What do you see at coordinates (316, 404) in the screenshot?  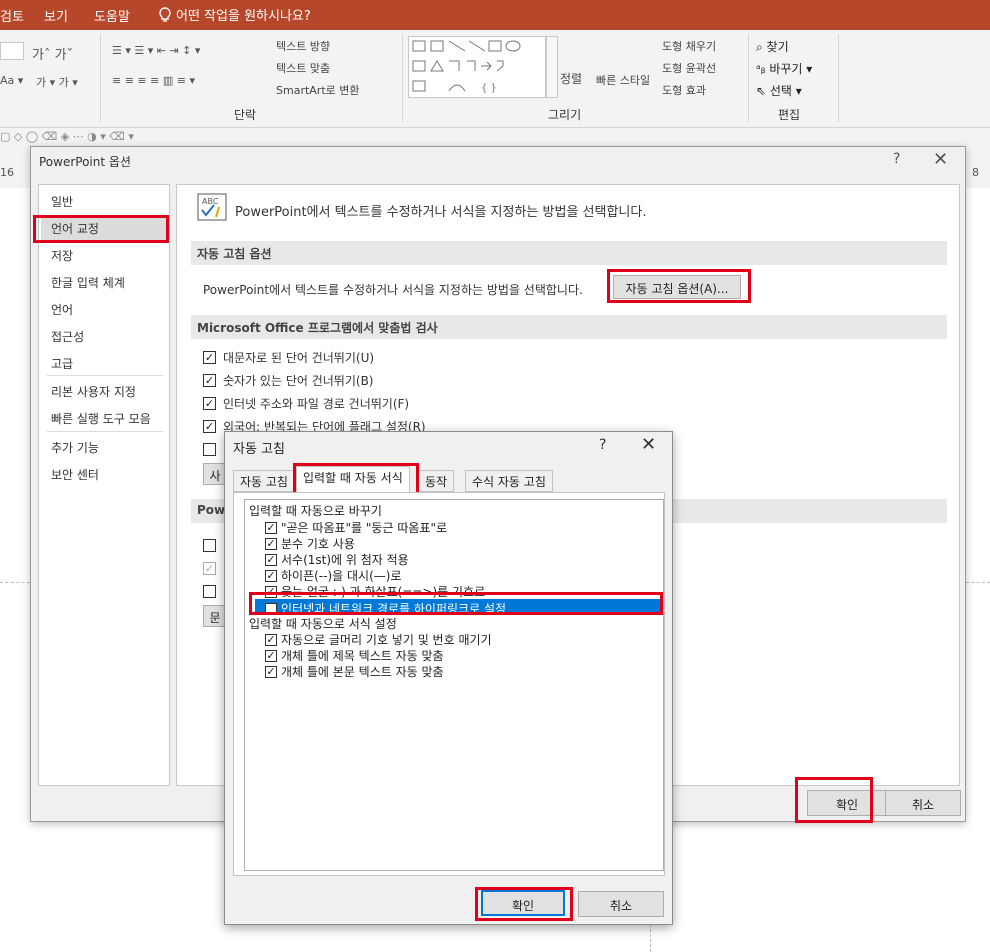 I see `label-ignore-internet: 인터넷 주소와 파일 경로 건너뛰기(F)` at bounding box center [316, 404].